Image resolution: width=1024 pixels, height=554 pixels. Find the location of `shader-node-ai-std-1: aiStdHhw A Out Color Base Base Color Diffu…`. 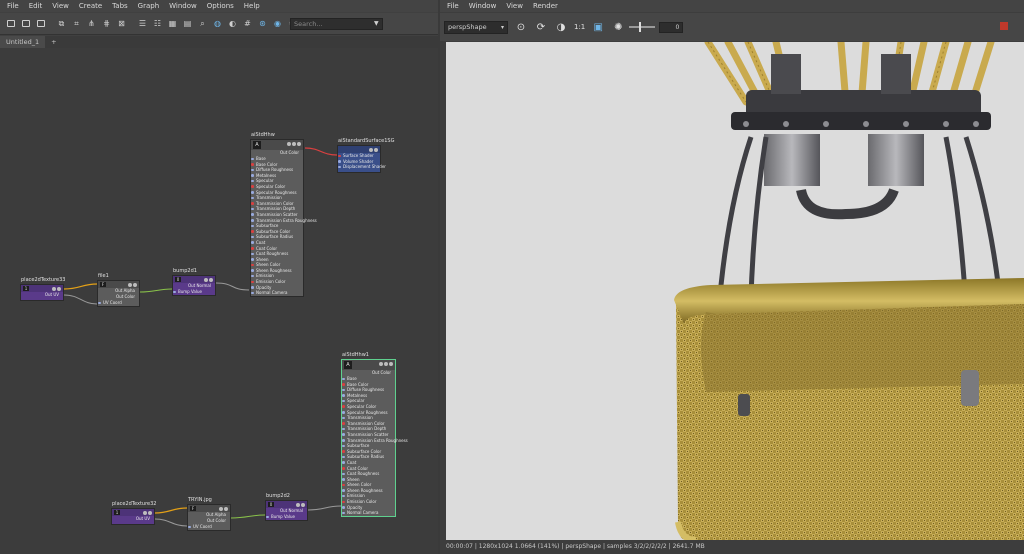

shader-node-ai-std-1: aiStdHhw A Out Color Base Base Color Diffu… is located at coordinates (283, 214).